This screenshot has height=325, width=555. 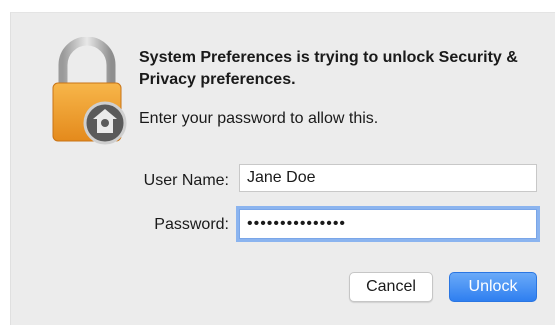 What do you see at coordinates (186, 180) in the screenshot?
I see `username-label: User Name:` at bounding box center [186, 180].